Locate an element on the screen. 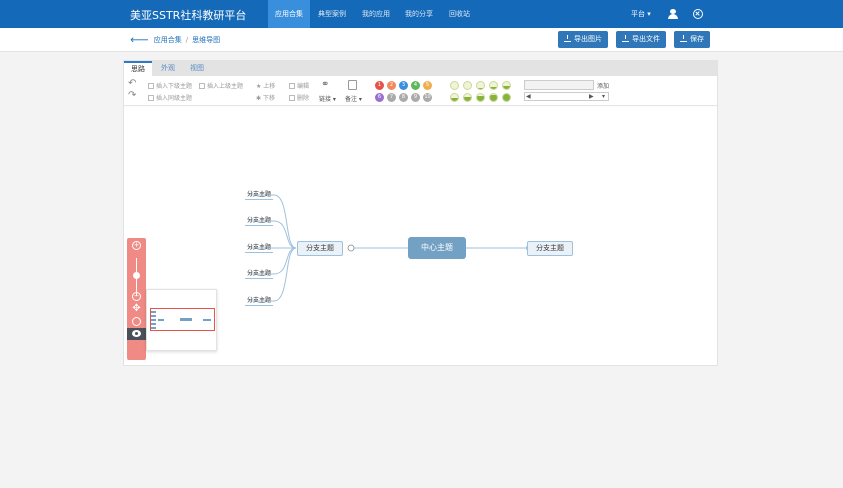 This screenshot has width=843, height=488. insert-sibling-button: 插入同级主题 is located at coordinates (170, 97).